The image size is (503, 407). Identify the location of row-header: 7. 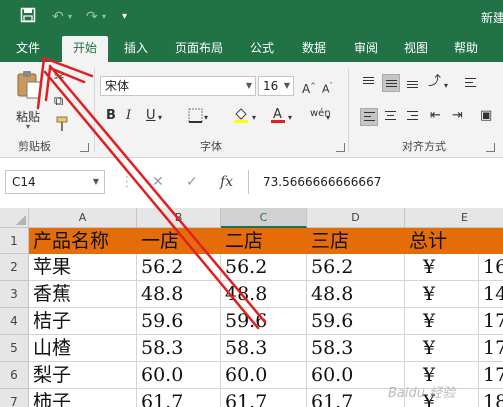
(14, 398).